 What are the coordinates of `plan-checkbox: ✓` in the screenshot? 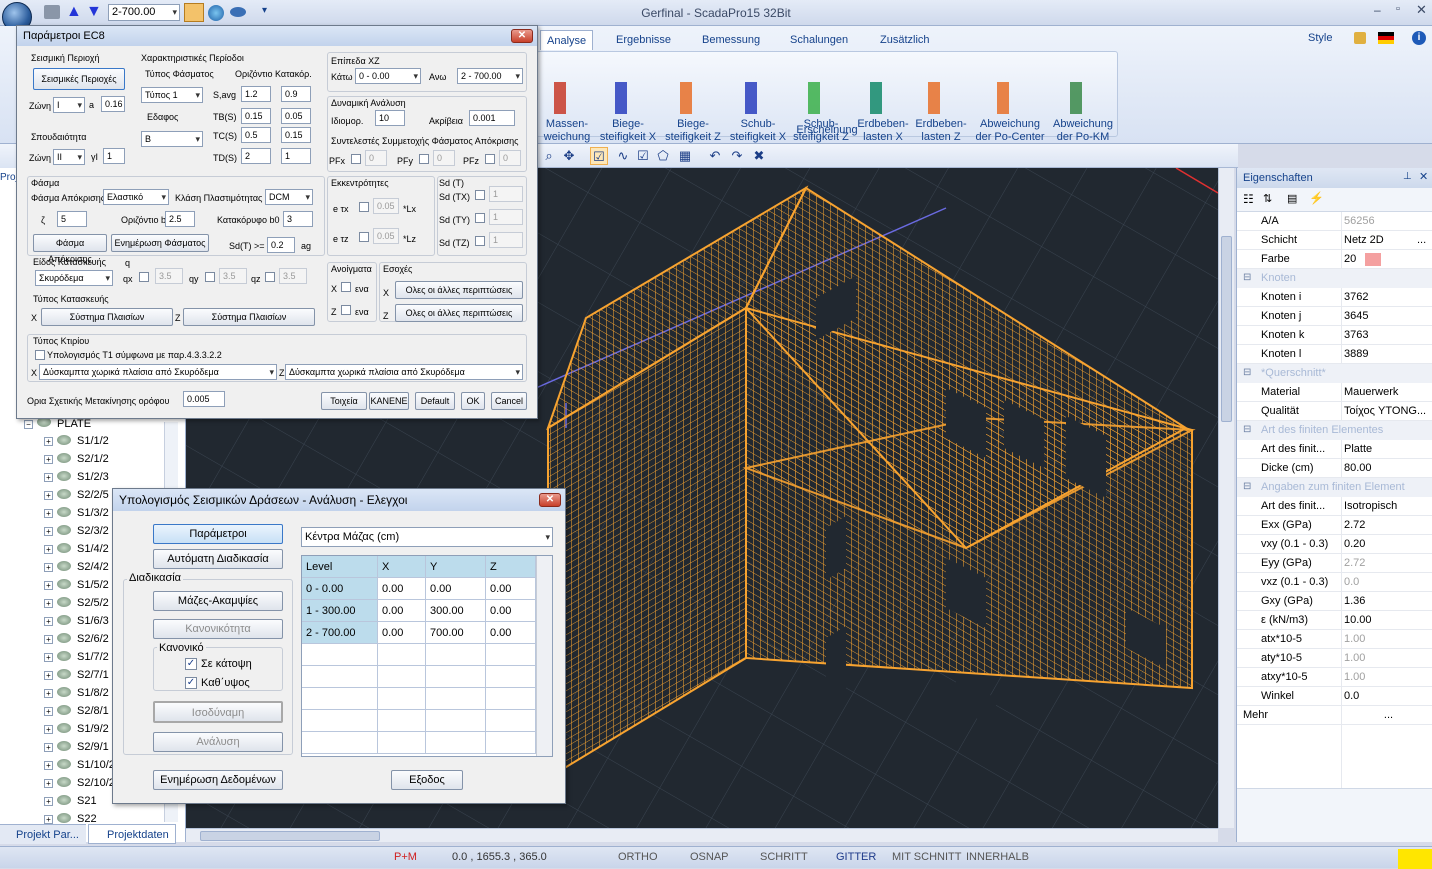 It's located at (191, 664).